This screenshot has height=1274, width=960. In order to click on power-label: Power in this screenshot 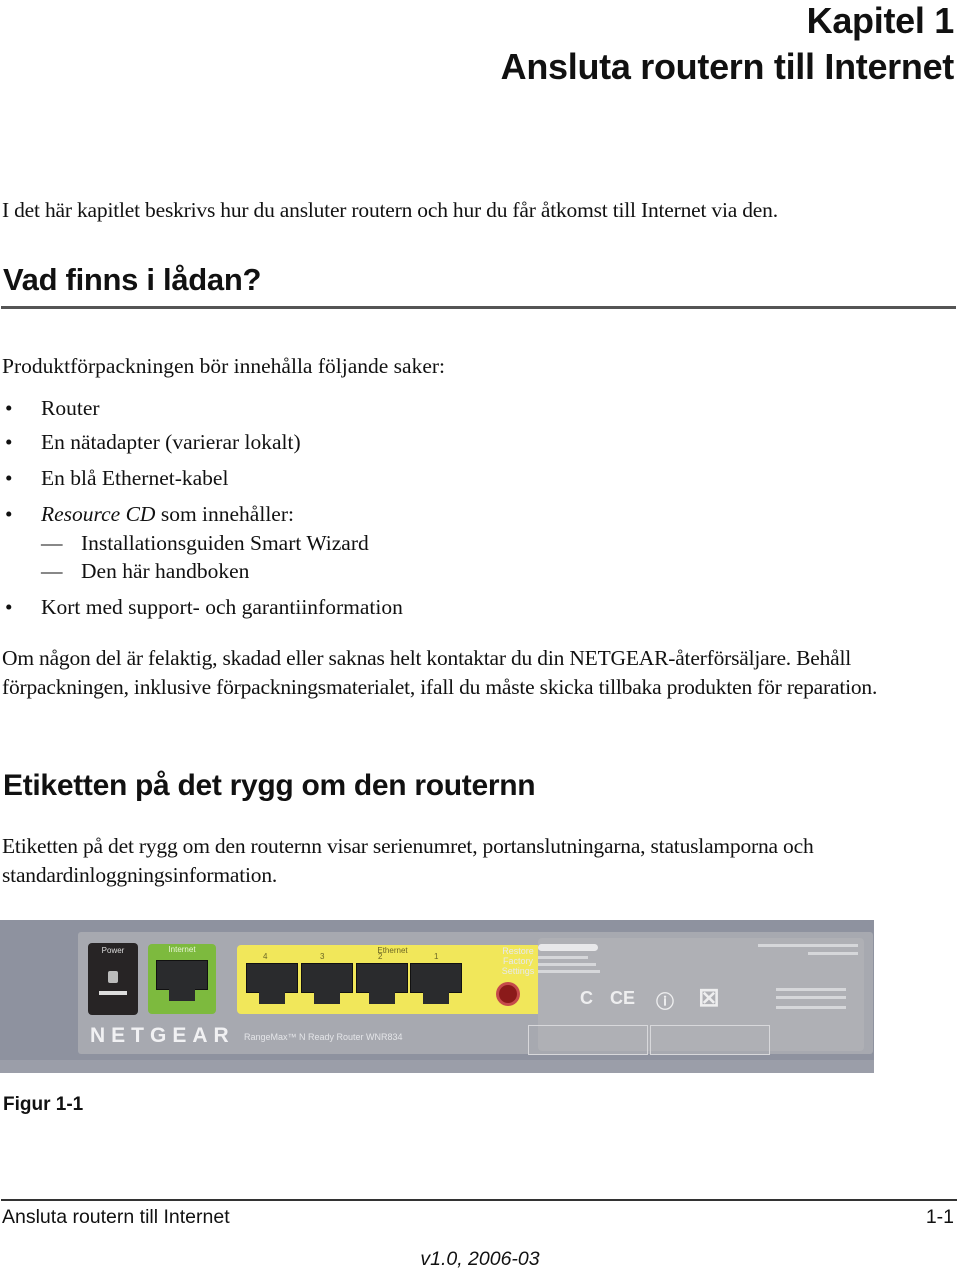, I will do `click(113, 950)`.